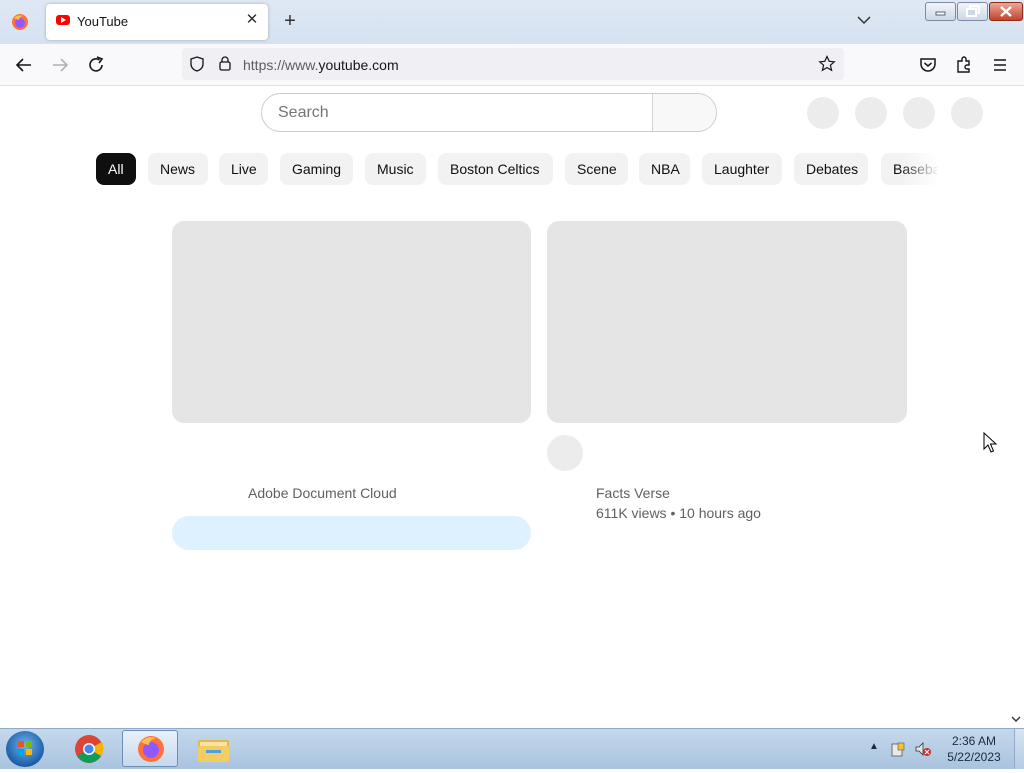 The height and width of the screenshot is (773, 1024). What do you see at coordinates (1000, 65) in the screenshot?
I see `hamburger-menu-icon` at bounding box center [1000, 65].